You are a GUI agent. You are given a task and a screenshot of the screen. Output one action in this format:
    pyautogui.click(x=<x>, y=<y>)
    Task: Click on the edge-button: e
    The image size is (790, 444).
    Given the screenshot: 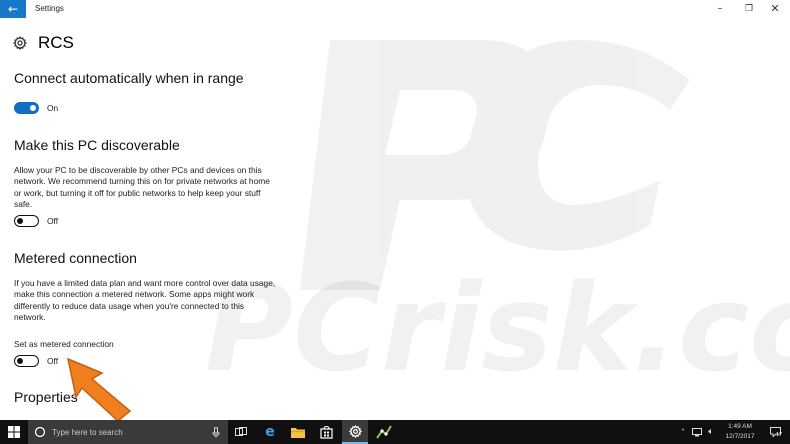 What is the action you would take?
    pyautogui.click(x=270, y=432)
    